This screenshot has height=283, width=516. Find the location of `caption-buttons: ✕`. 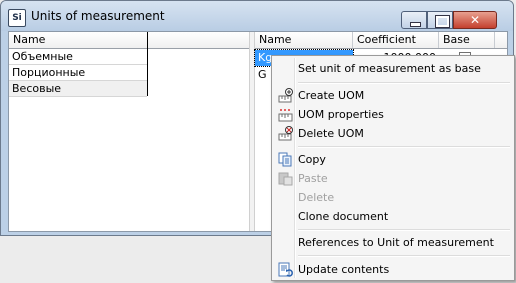

caption-buttons: ✕ is located at coordinates (449, 20).